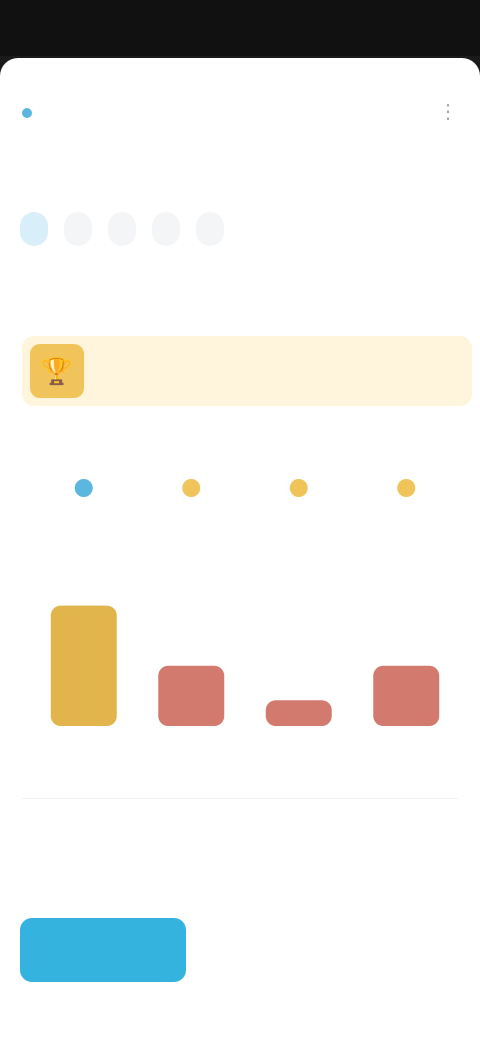 This screenshot has width=480, height=1040. Describe the element at coordinates (240, 28) in the screenshot. I see `status-bar` at that location.